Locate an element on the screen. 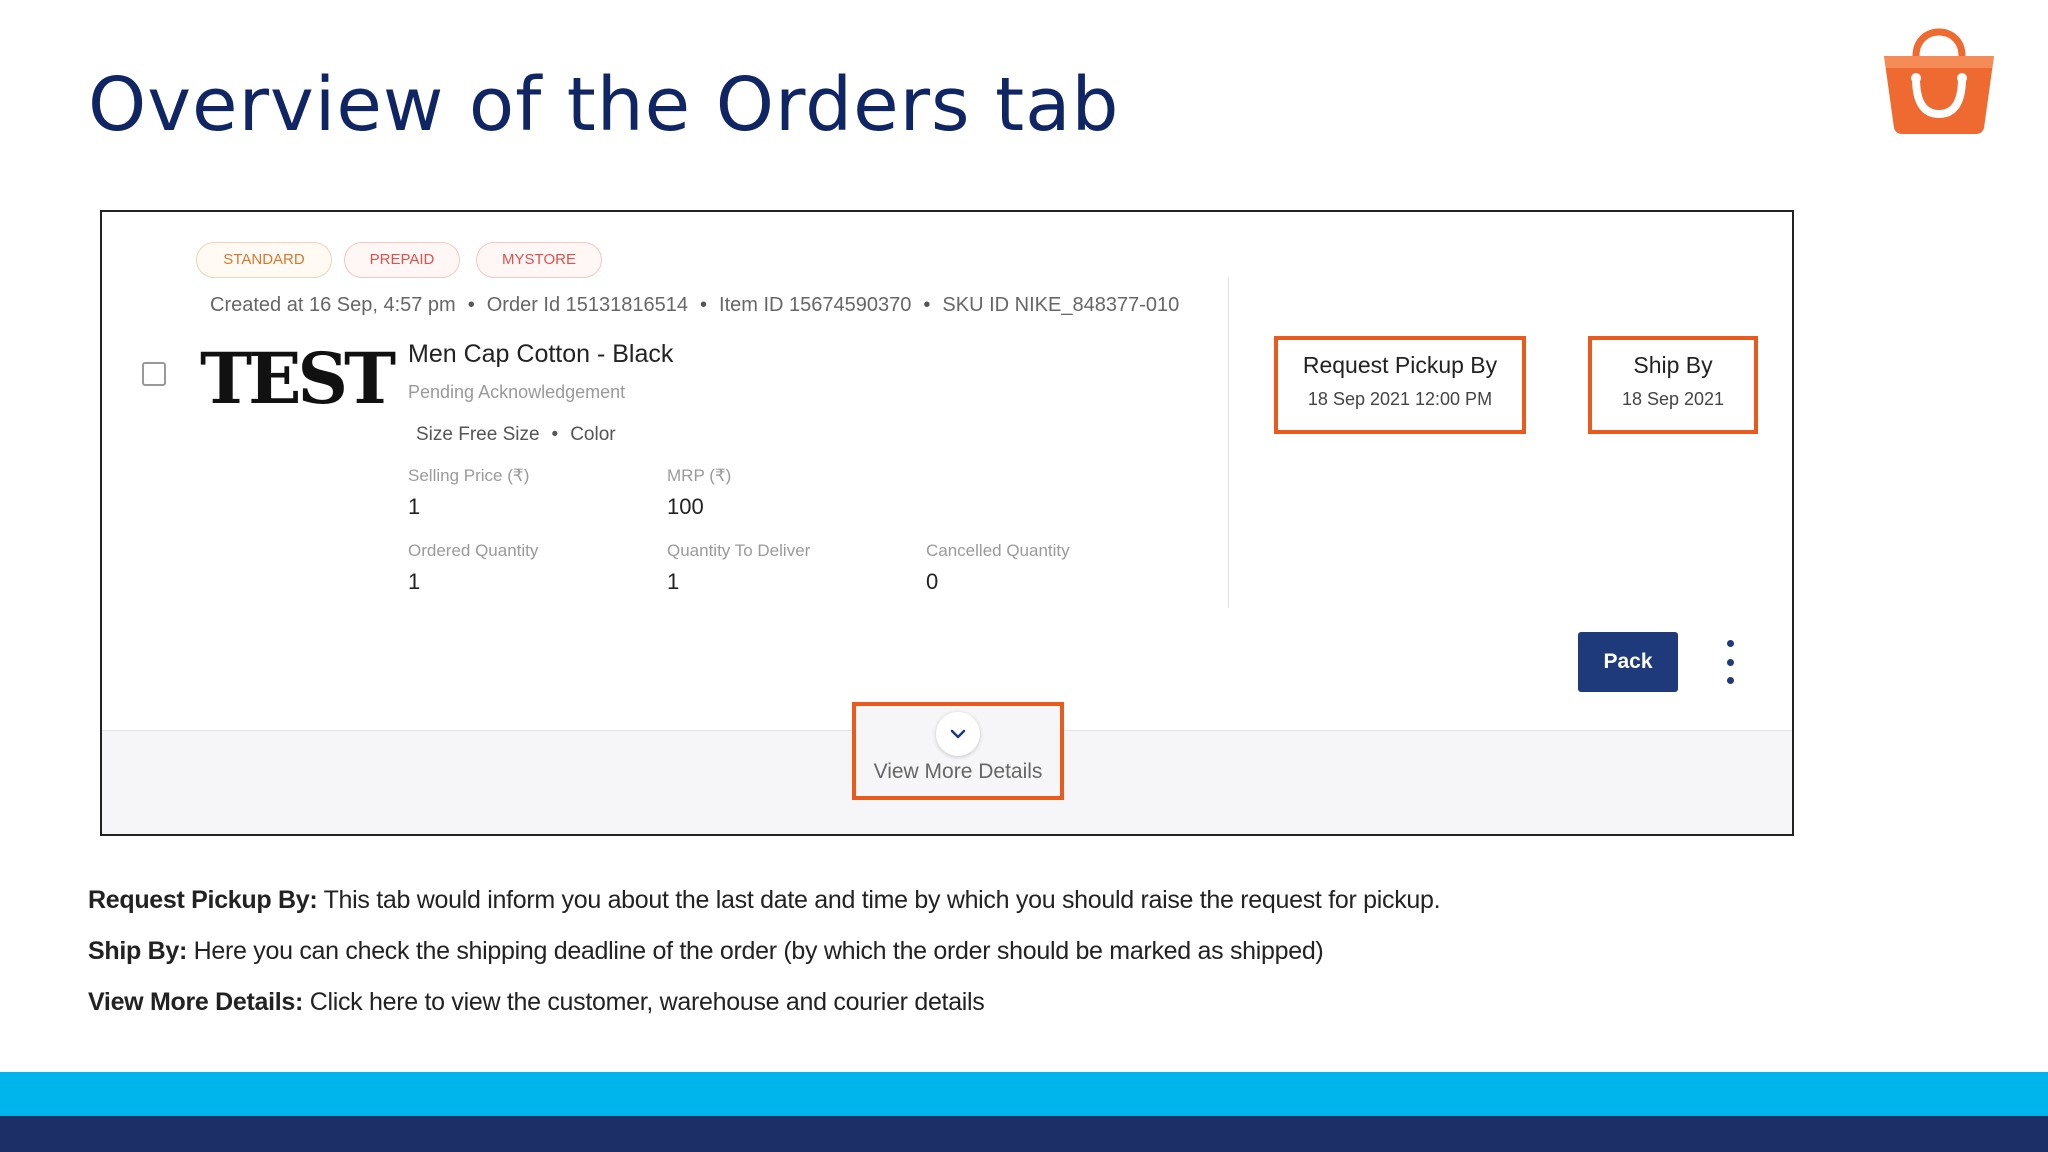 The height and width of the screenshot is (1152, 2048). request-pickup-by-box: Request Pickup By 18 Sep 2021 12:00 PM is located at coordinates (1400, 385).